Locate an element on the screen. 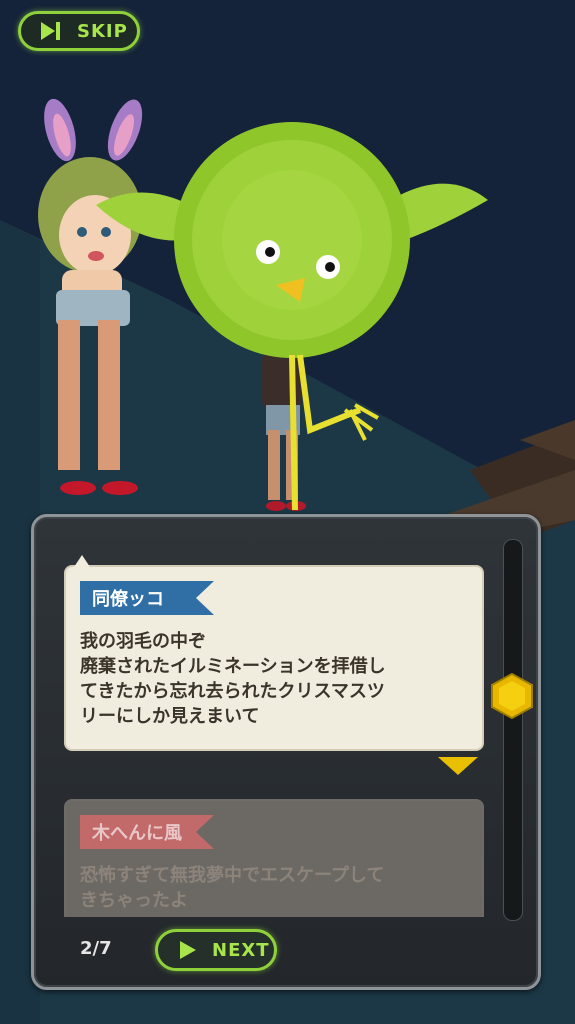 The image size is (575, 1024). skip-icon is located at coordinates (51, 31).